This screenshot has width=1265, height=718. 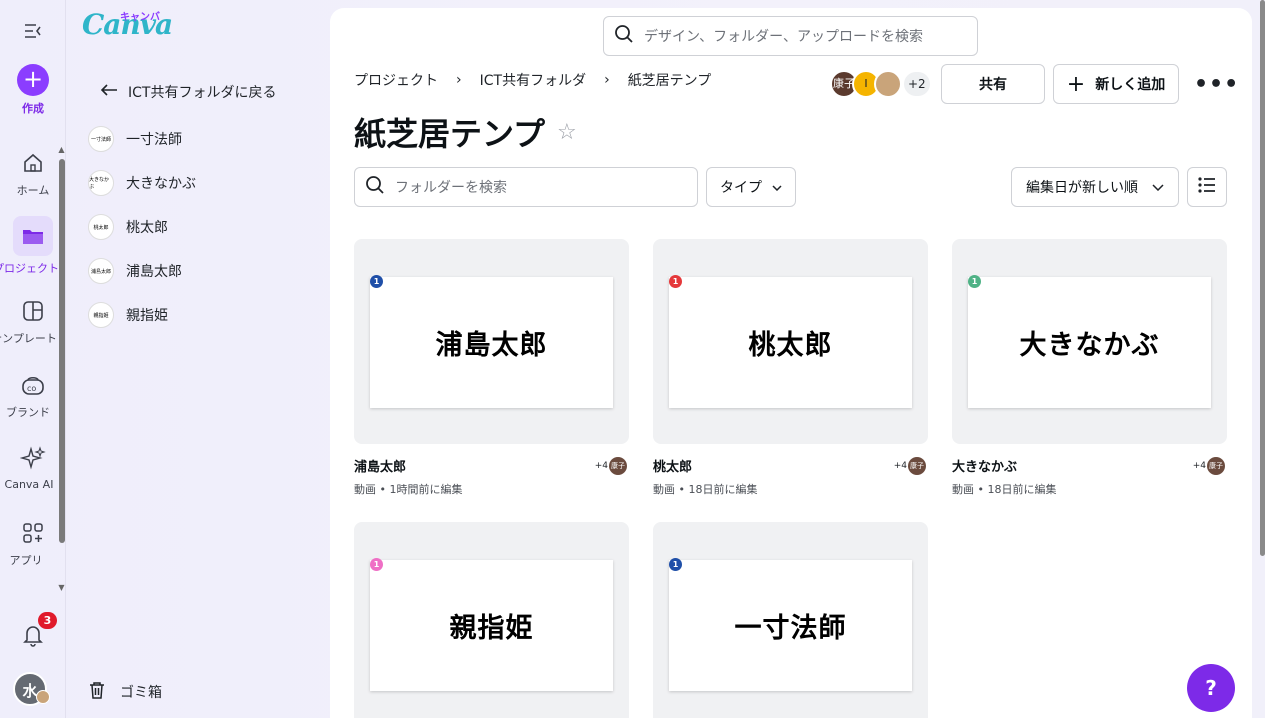 I want to click on slide-preview: 一寸法師, so click(x=790, y=625).